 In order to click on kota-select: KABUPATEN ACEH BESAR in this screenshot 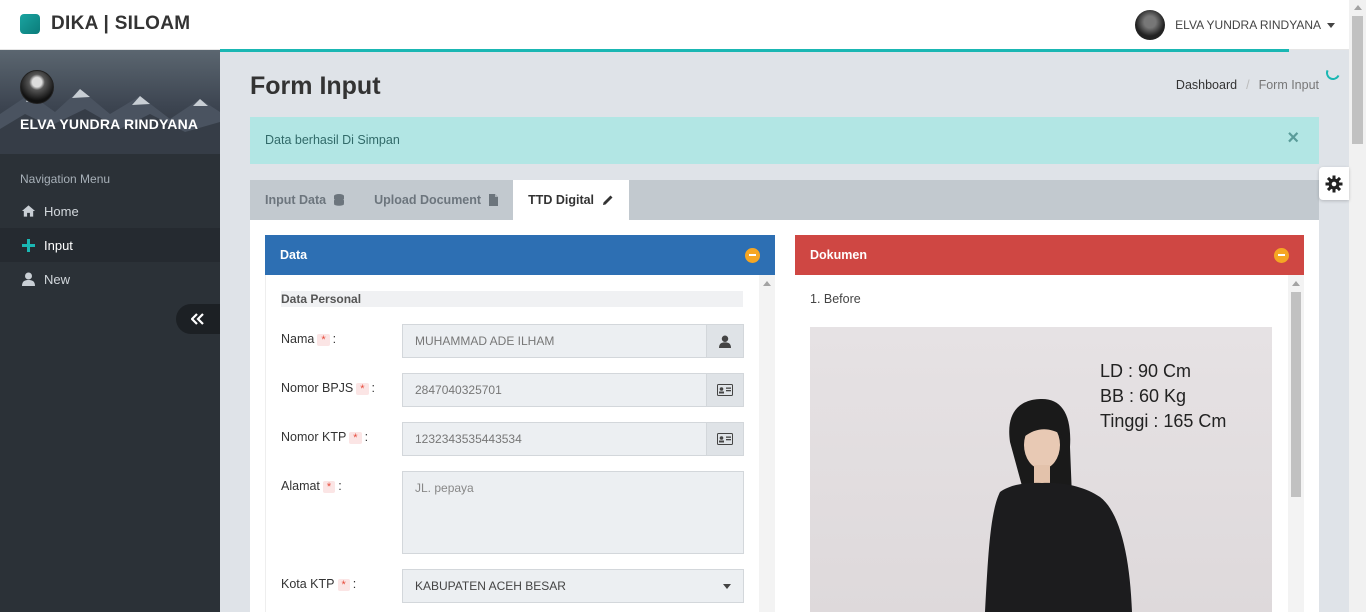, I will do `click(573, 586)`.